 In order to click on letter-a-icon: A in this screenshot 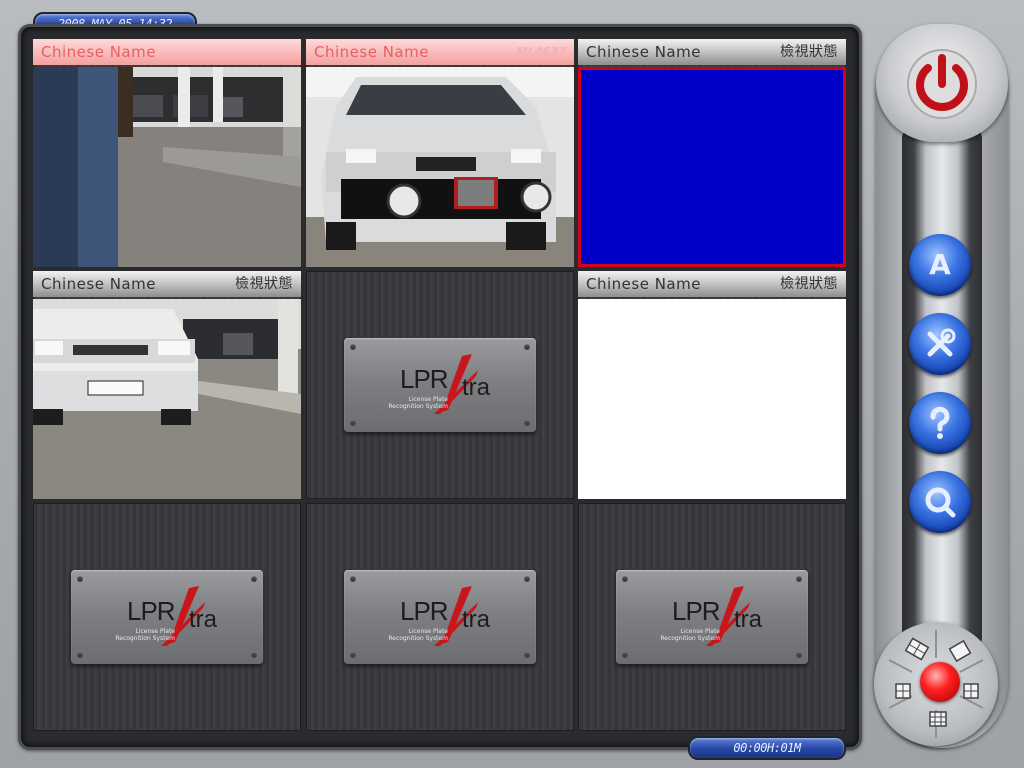, I will do `click(940, 264)`.